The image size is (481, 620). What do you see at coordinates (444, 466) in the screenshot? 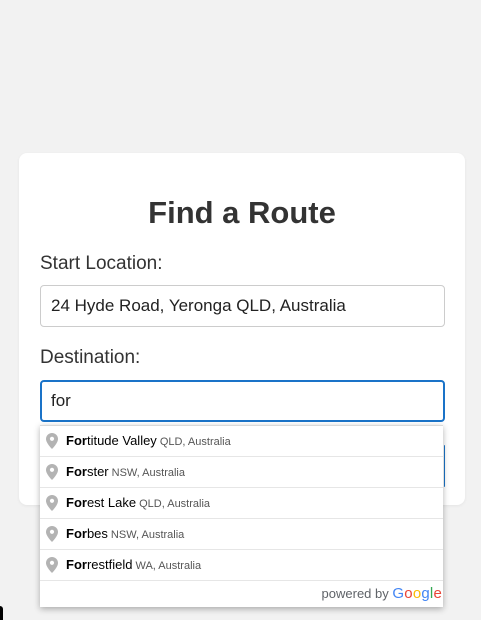
I see `find-route-button-edge` at bounding box center [444, 466].